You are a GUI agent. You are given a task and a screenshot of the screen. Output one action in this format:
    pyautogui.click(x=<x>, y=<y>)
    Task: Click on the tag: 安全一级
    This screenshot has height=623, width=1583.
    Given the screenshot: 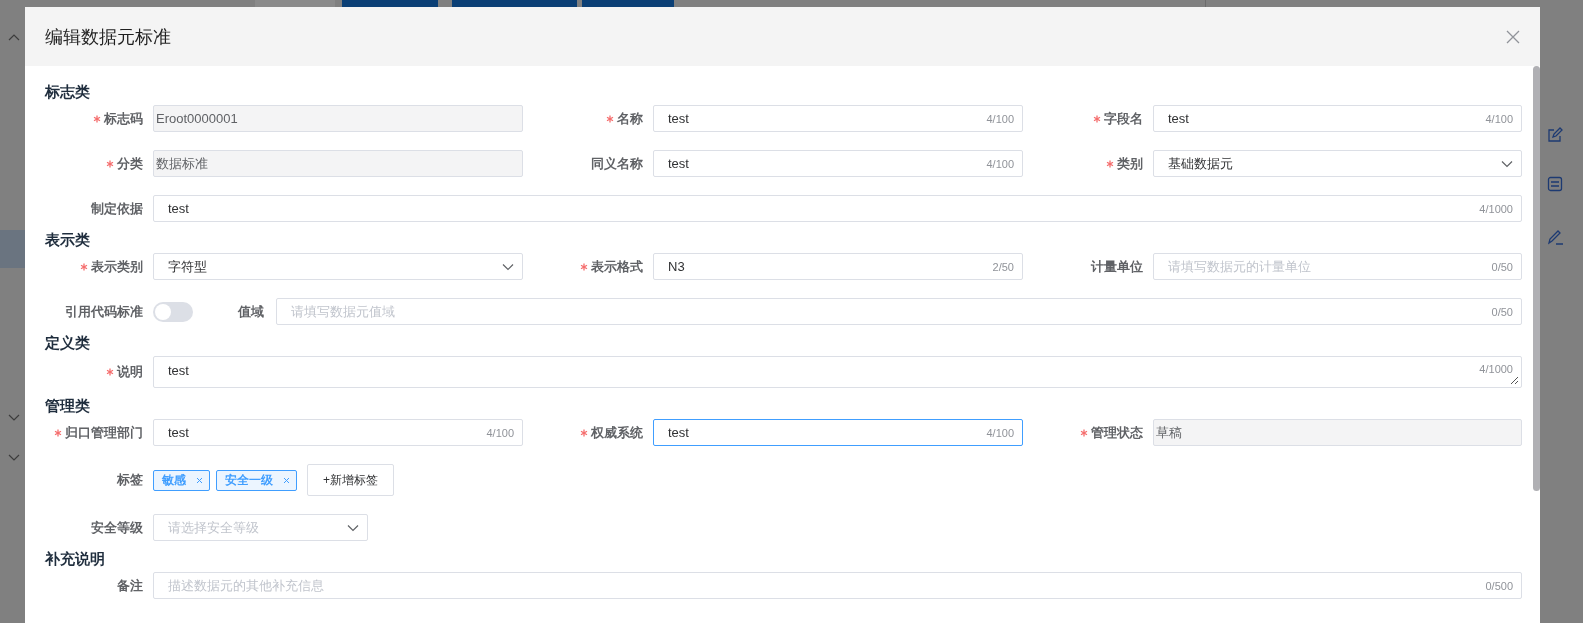 What is the action you would take?
    pyautogui.click(x=256, y=480)
    